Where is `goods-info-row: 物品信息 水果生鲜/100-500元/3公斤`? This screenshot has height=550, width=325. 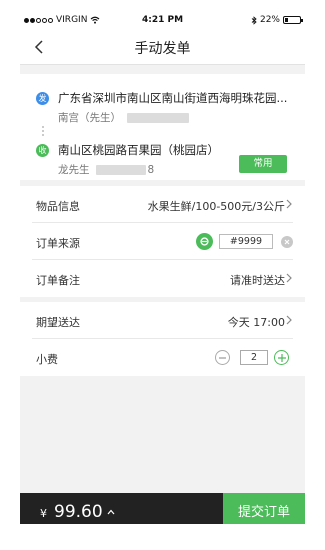
goods-info-row: 物品信息 水果生鲜/100-500元/3公斤 is located at coordinates (162, 204).